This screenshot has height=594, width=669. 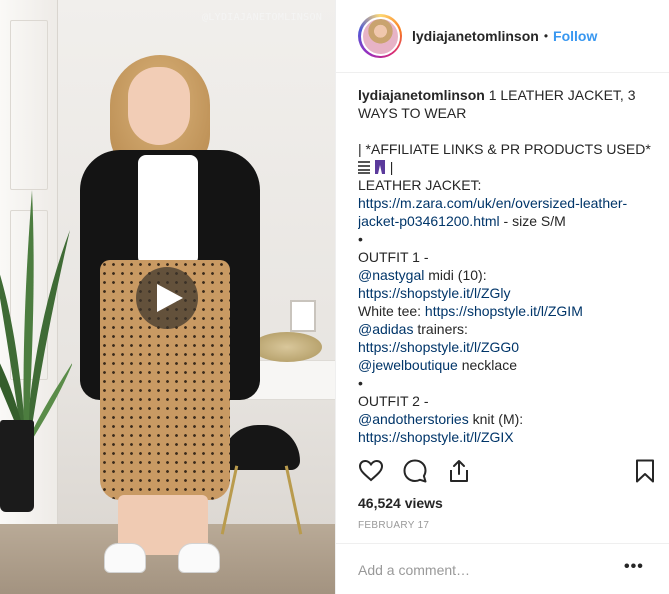 I want to click on caption-andother-link-line: https://shopstyle.it/l/ZGIX, so click(x=508, y=437).